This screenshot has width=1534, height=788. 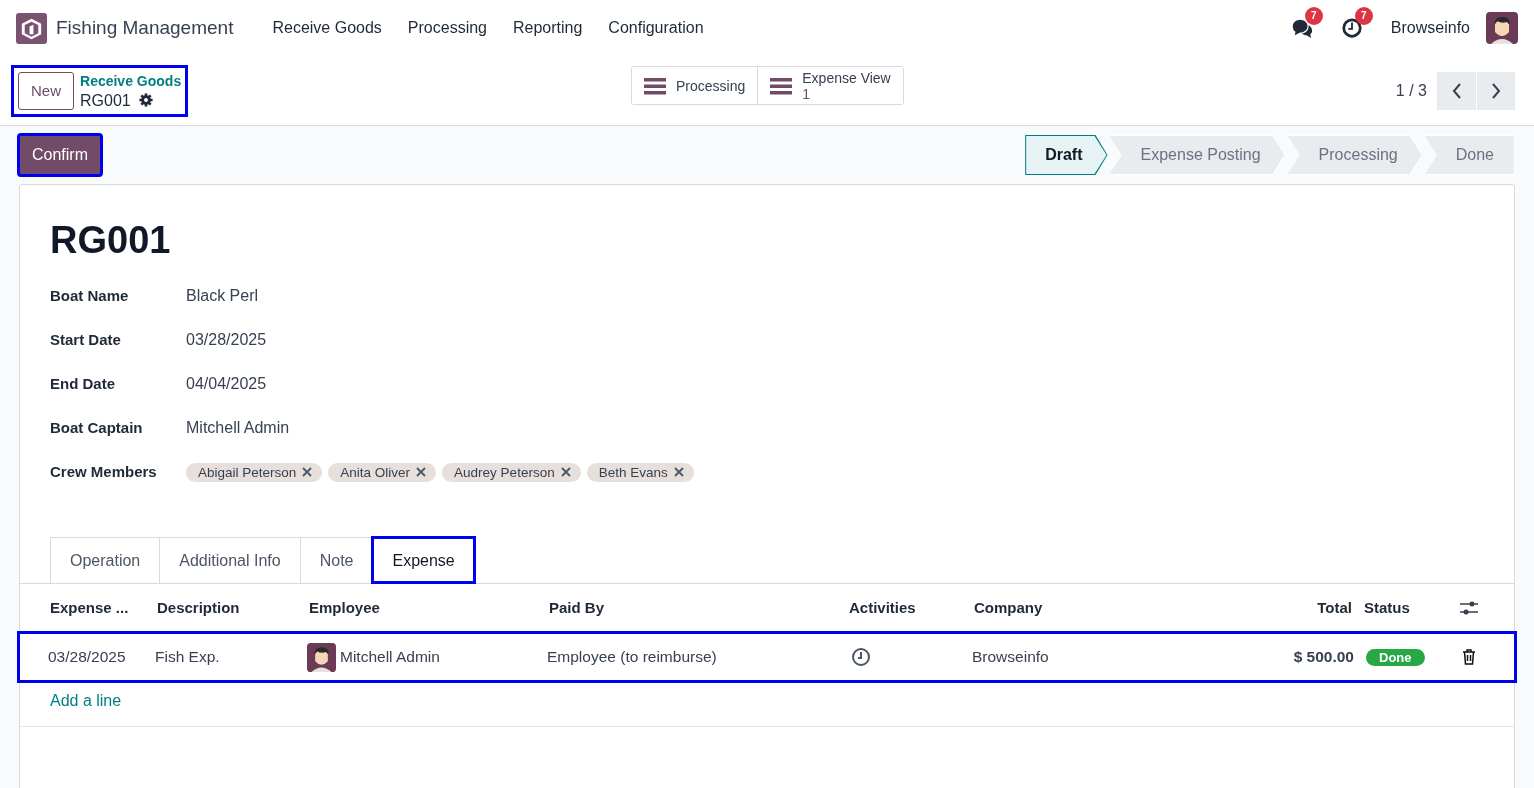 What do you see at coordinates (1354, 155) in the screenshot?
I see `status-stage: Processing` at bounding box center [1354, 155].